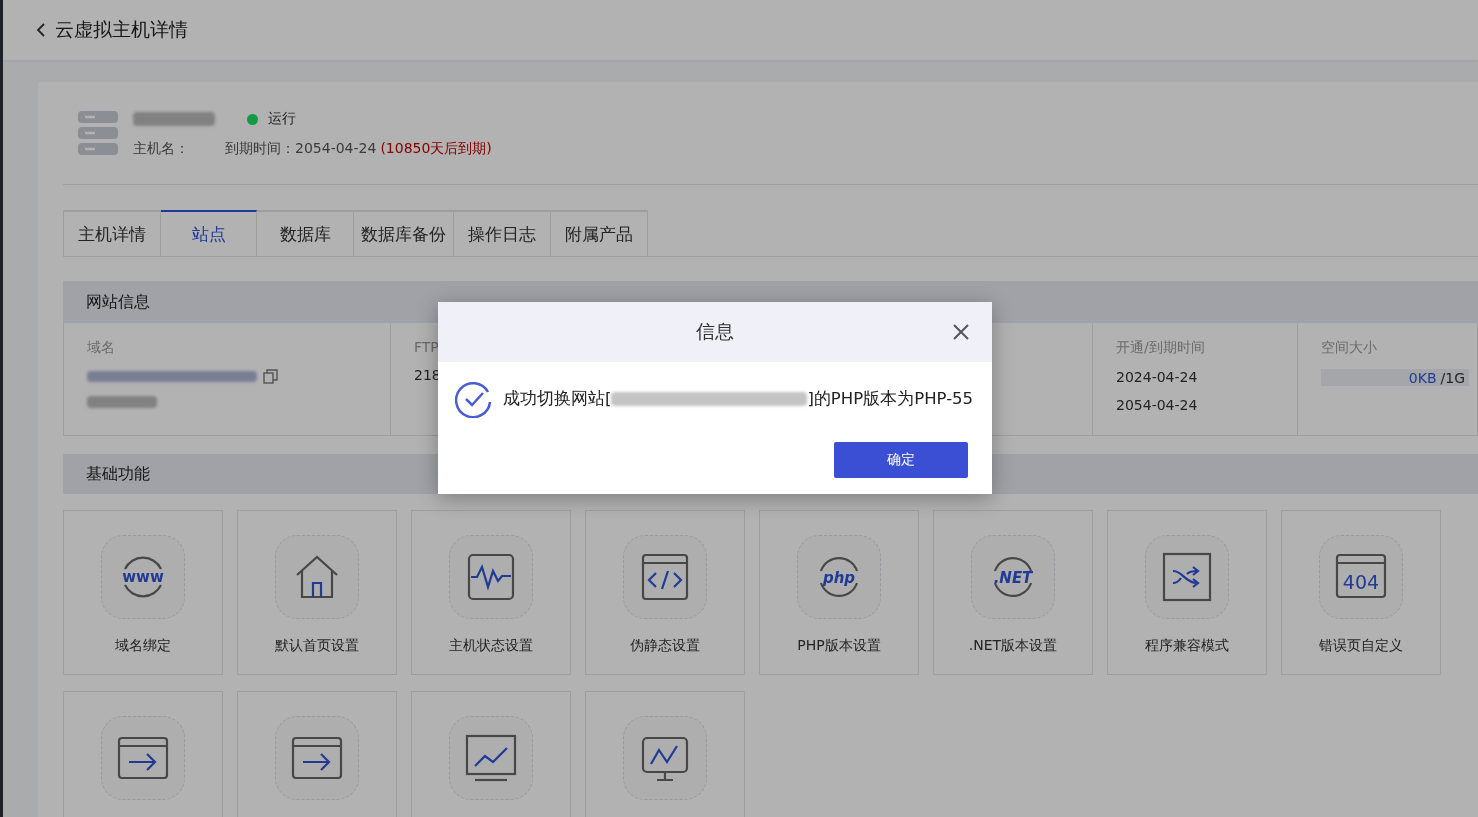 The height and width of the screenshot is (817, 1478). Describe the element at coordinates (209, 233) in the screenshot. I see `tab: 站点` at that location.